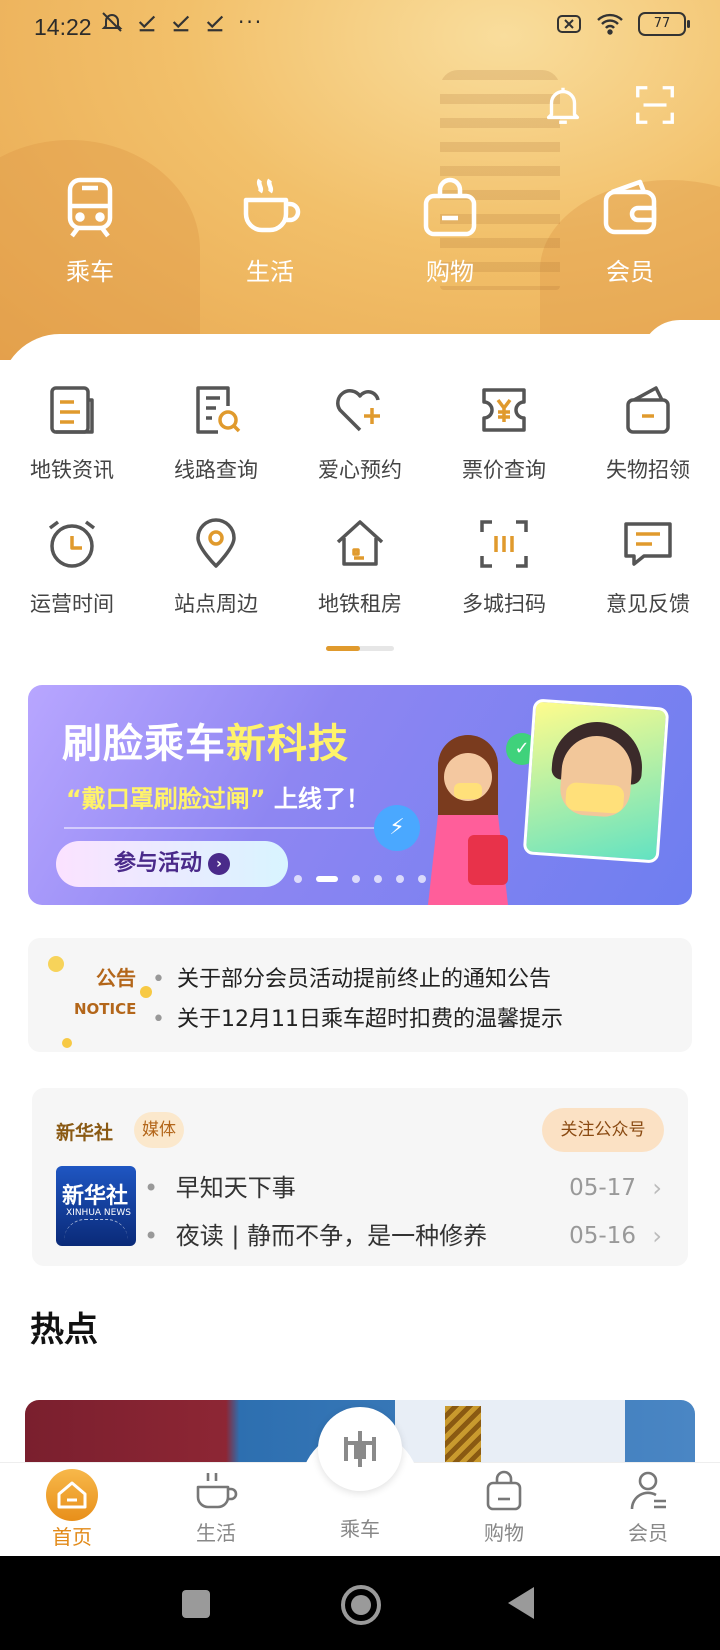 Image resolution: width=720 pixels, height=1650 pixels. Describe the element at coordinates (216, 543) in the screenshot. I see `location-pin-icon` at that location.